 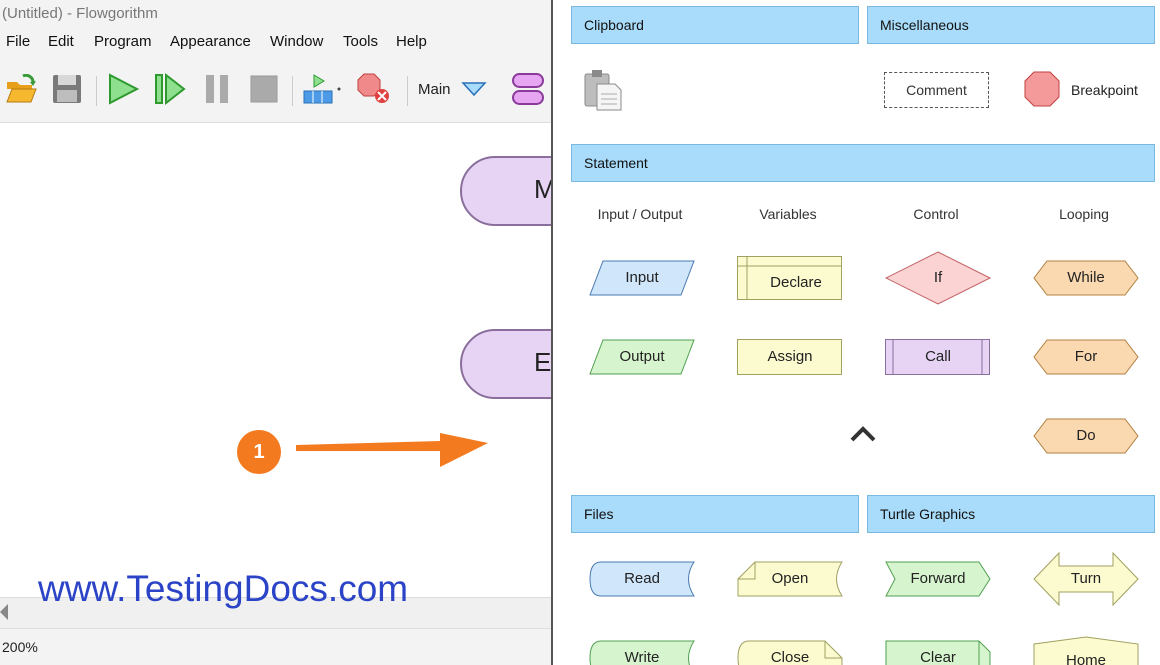 What do you see at coordinates (458, 89) in the screenshot?
I see `function-select: Main` at bounding box center [458, 89].